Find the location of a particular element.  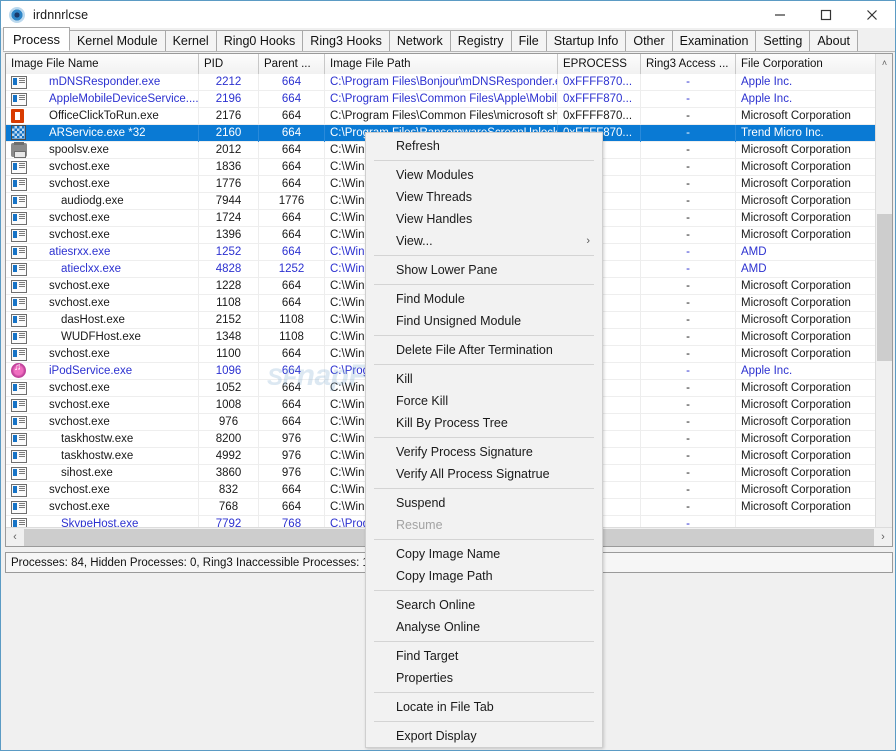

menu-item-label: Verify All Process Signatrue is located at coordinates (473, 474).